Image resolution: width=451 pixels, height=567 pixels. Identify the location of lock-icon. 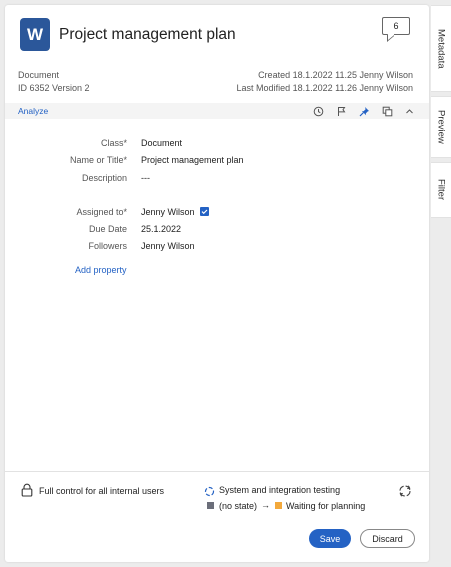
(27, 490).